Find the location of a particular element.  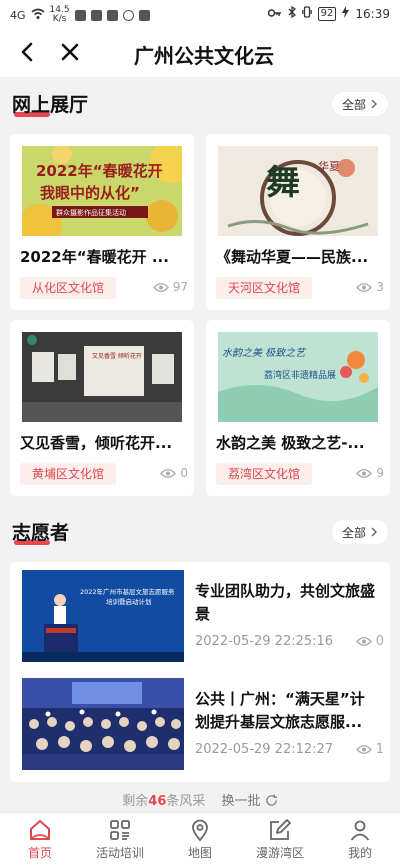

svg-text: 华夏 is located at coordinates (329, 166).